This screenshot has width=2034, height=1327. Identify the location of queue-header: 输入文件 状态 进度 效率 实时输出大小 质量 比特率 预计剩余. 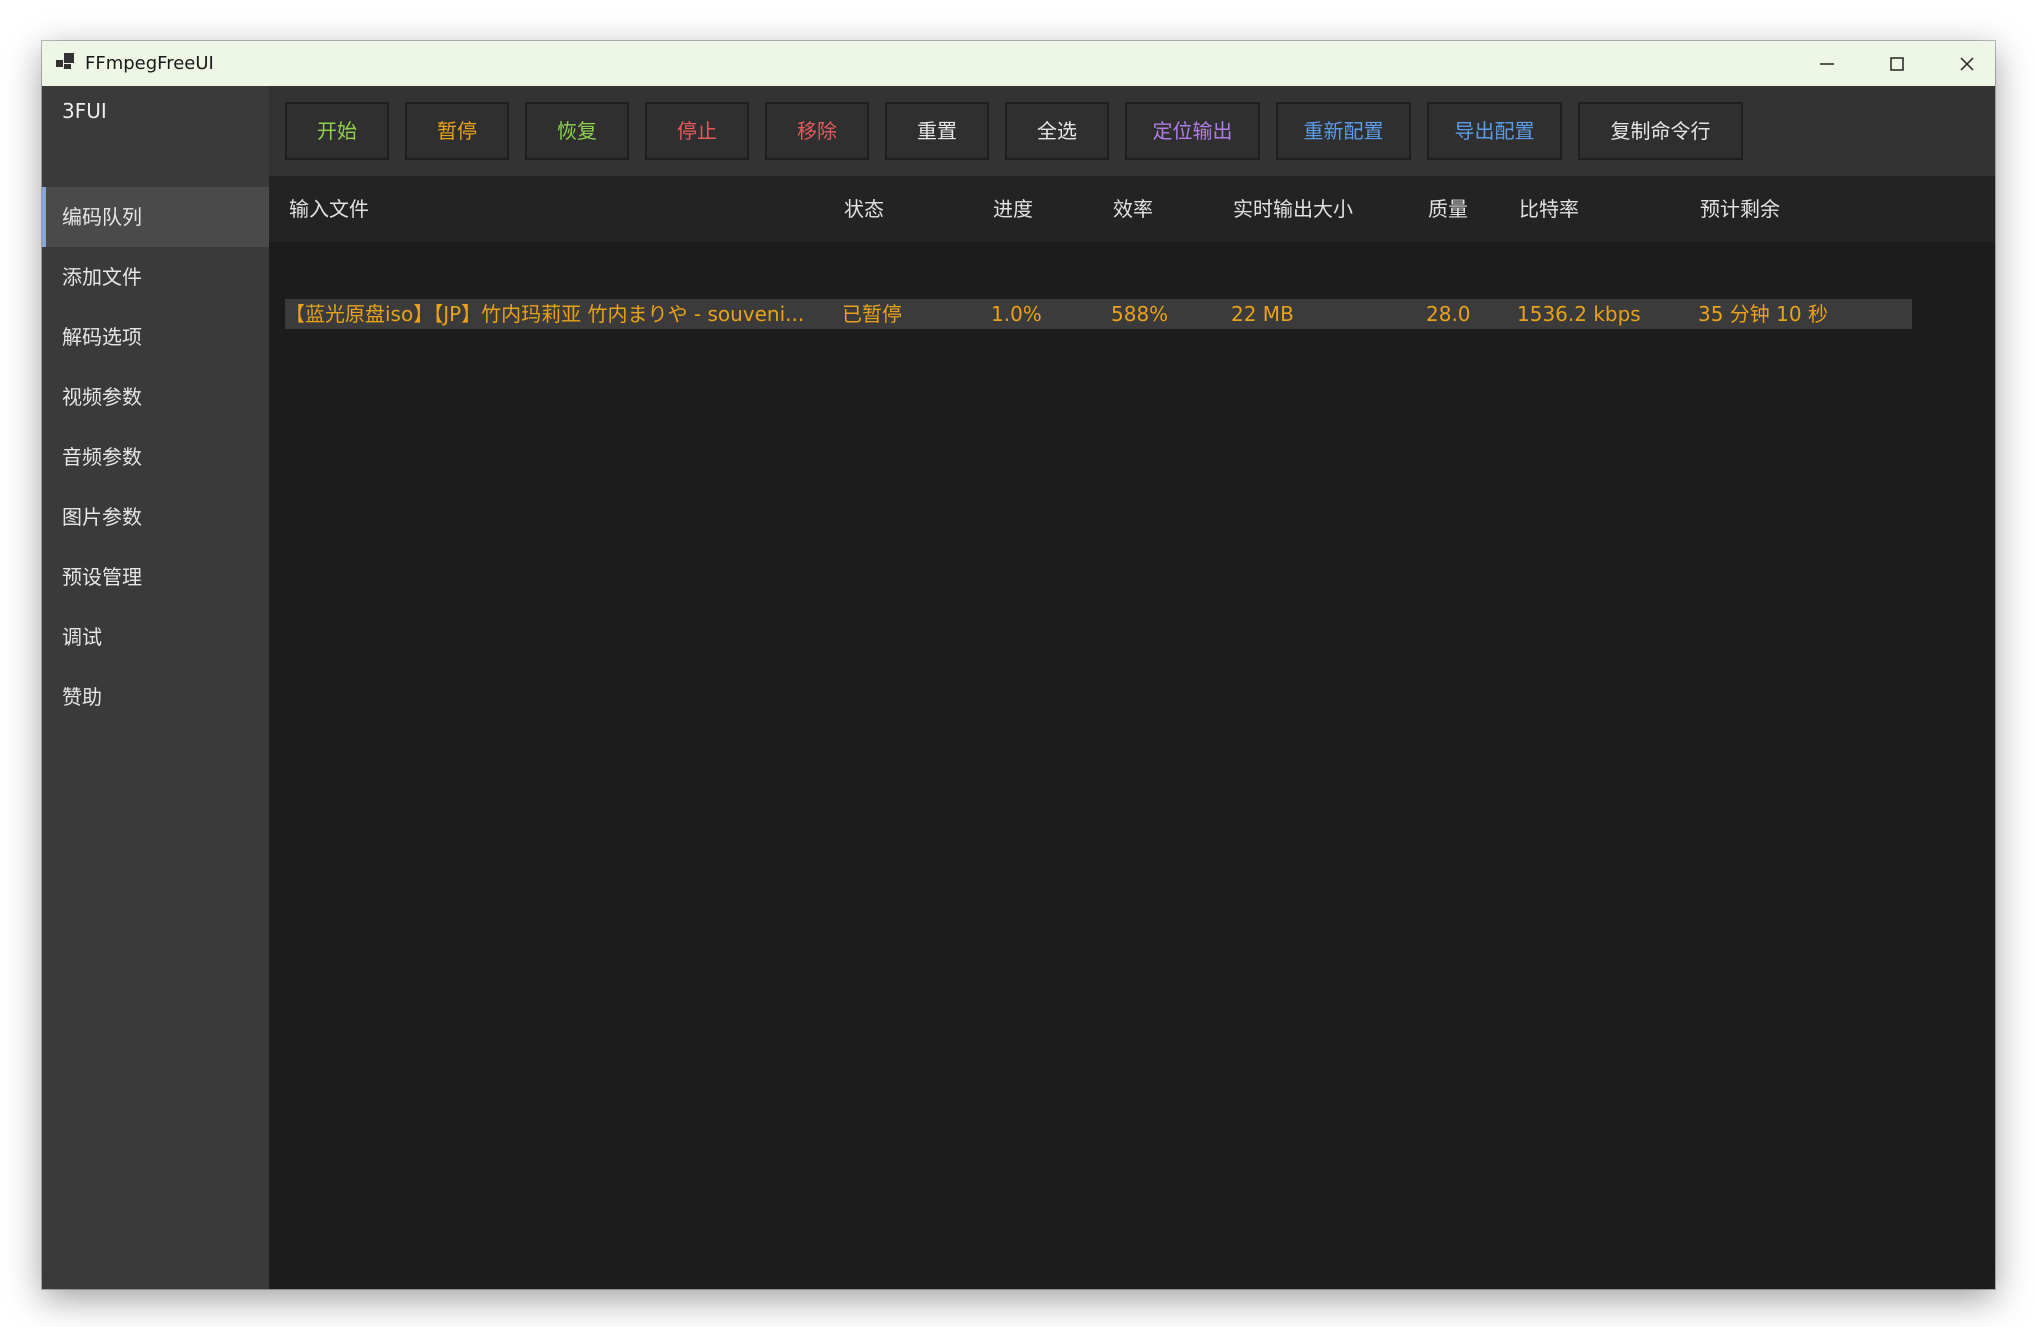
(1132, 209).